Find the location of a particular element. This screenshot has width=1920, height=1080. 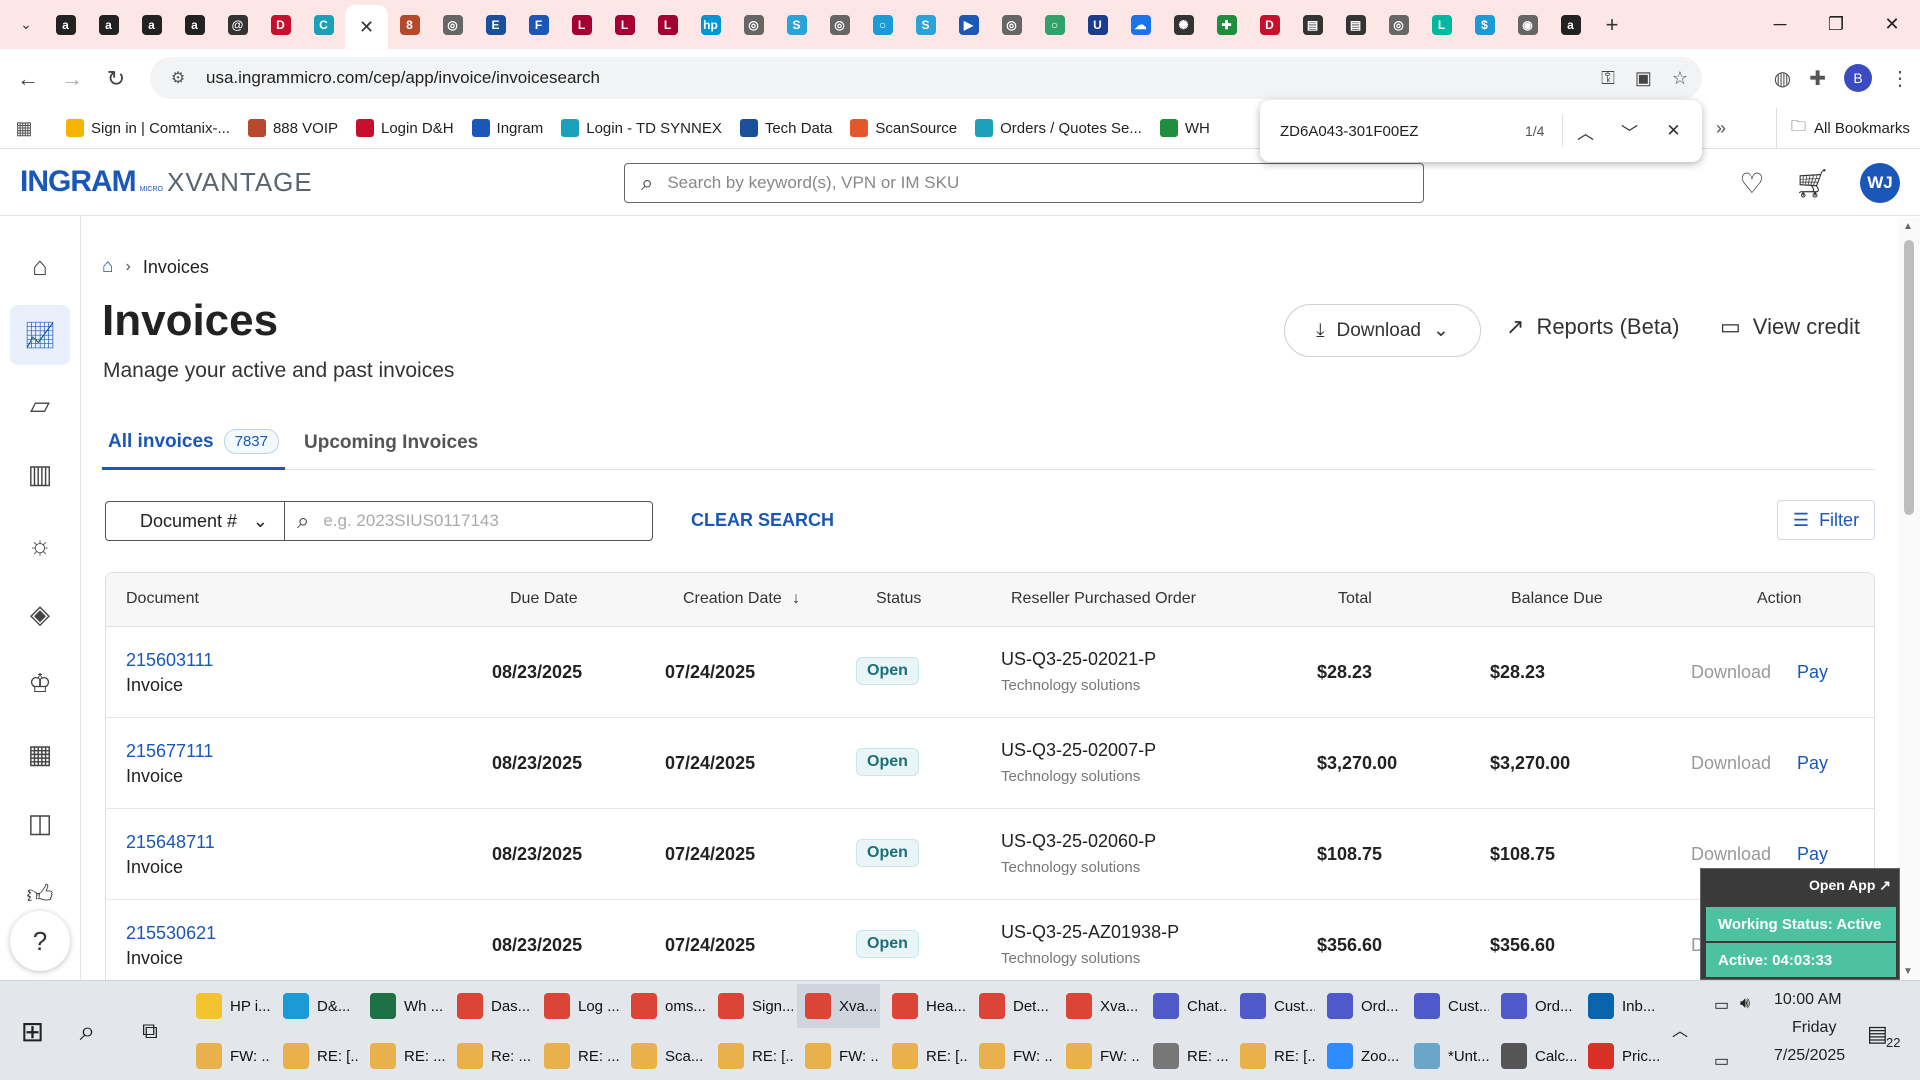

document-number-link: 215603111 is located at coordinates (169, 660).